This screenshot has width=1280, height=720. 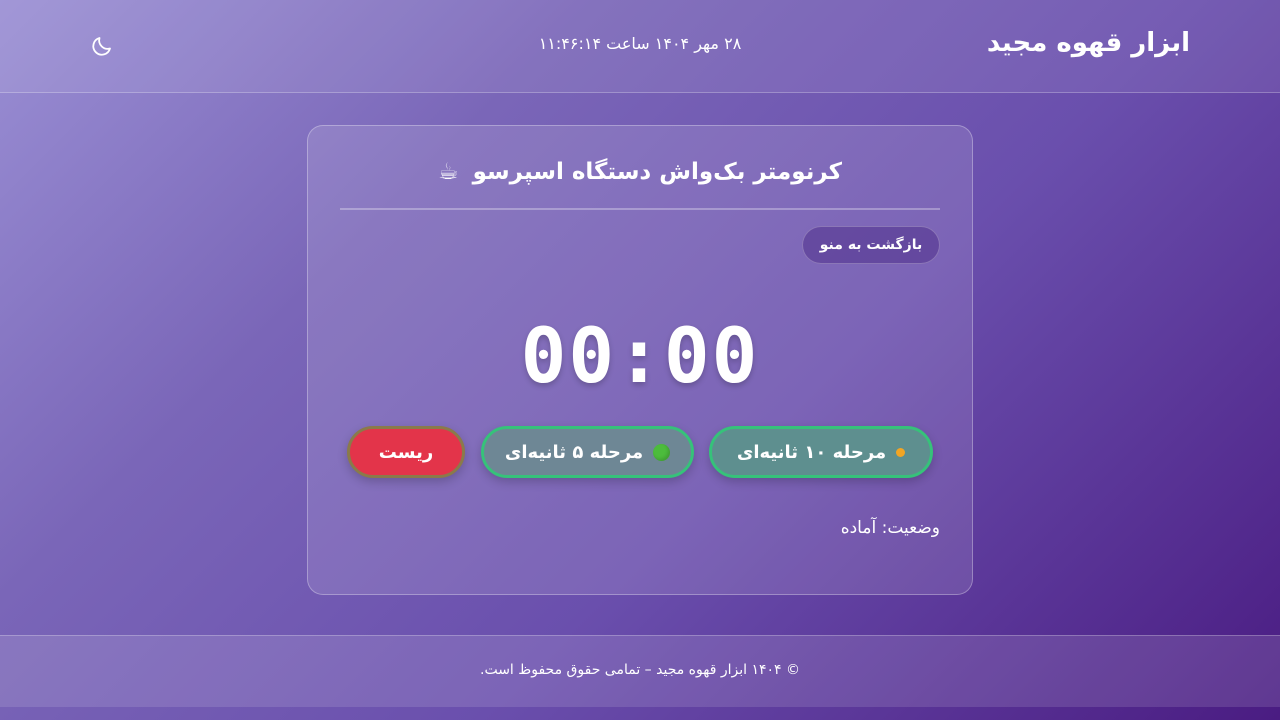 I want to click on green-circle-icon, so click(x=662, y=452).